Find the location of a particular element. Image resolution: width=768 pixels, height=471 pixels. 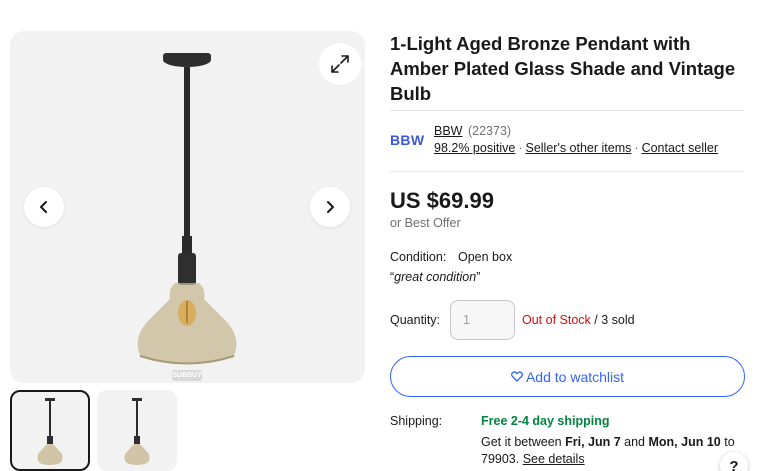

delivery-zip-row: 79903. See details is located at coordinates (533, 459).